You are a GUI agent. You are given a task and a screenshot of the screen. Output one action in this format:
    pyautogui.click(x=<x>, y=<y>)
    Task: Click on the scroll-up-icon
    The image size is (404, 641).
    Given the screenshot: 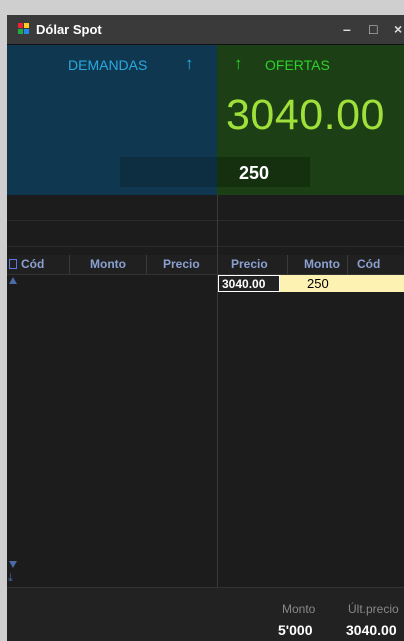 What is the action you would take?
    pyautogui.click(x=13, y=280)
    